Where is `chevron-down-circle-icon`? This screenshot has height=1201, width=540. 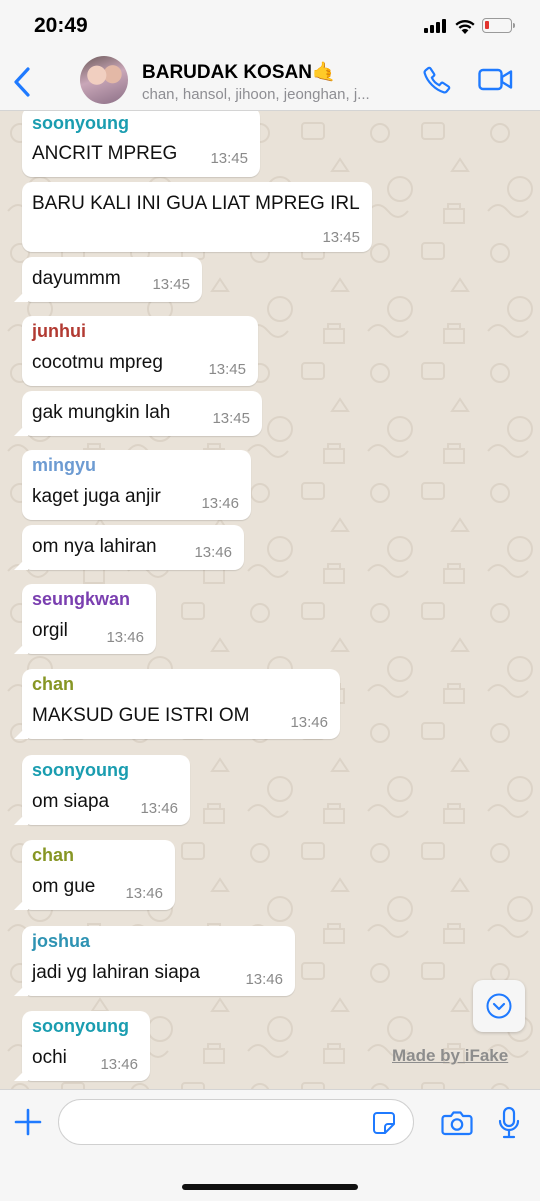
chevron-down-circle-icon is located at coordinates (499, 1006).